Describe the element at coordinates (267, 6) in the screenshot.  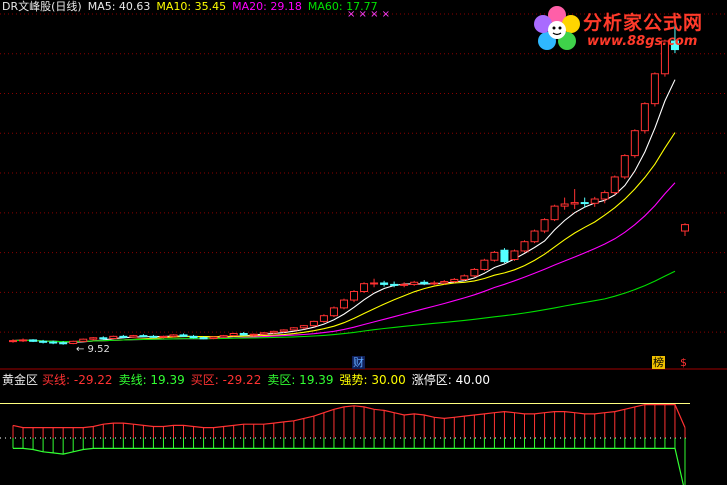
I see `ma20-label: MA20: 29.18` at that location.